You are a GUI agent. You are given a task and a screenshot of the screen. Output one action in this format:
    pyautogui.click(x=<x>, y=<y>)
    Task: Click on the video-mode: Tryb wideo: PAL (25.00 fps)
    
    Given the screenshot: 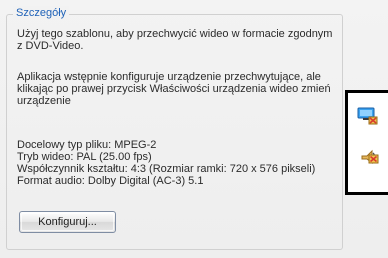 What is the action you would take?
    pyautogui.click(x=84, y=157)
    